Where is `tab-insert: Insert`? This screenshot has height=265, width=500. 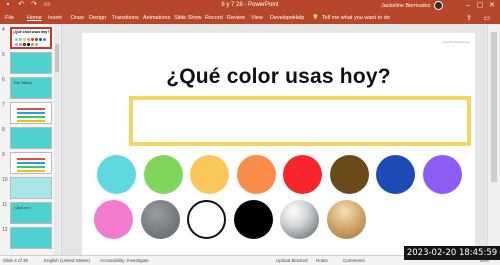
tab-insert: Insert is located at coordinates (55, 18).